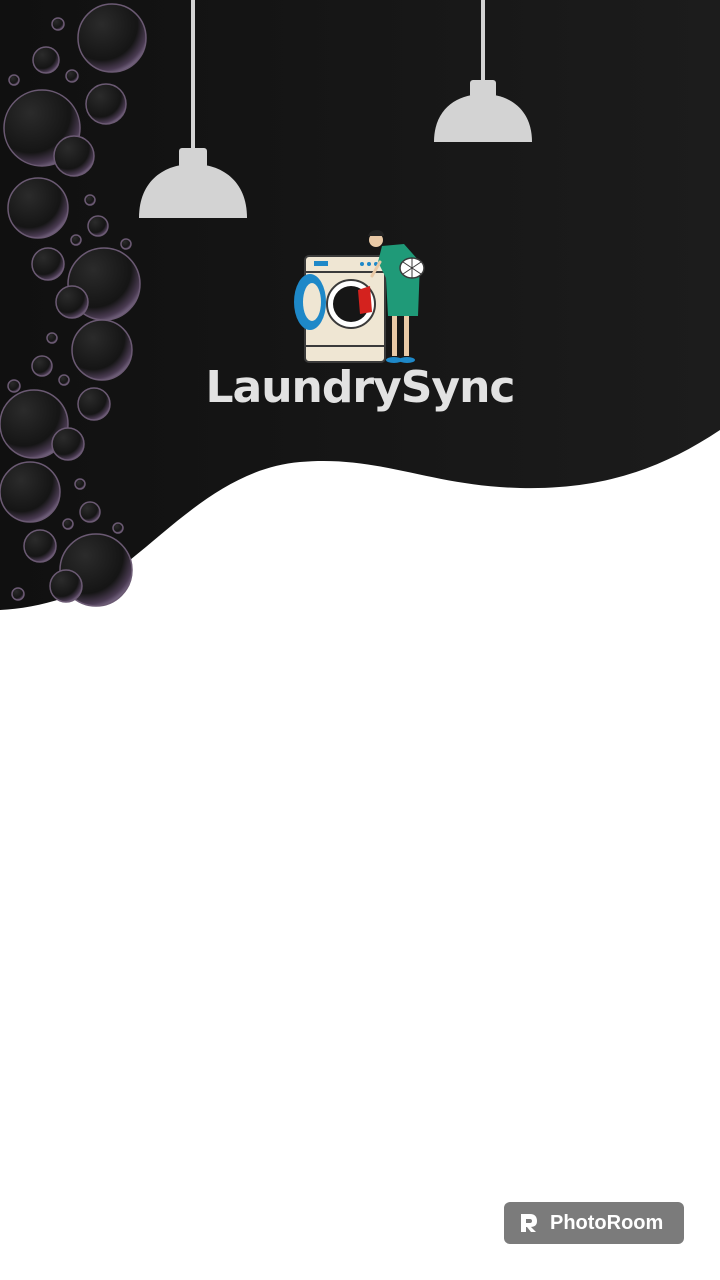 Image resolution: width=720 pixels, height=1280 pixels. I want to click on photoroom-logo-icon, so click(529, 1223).